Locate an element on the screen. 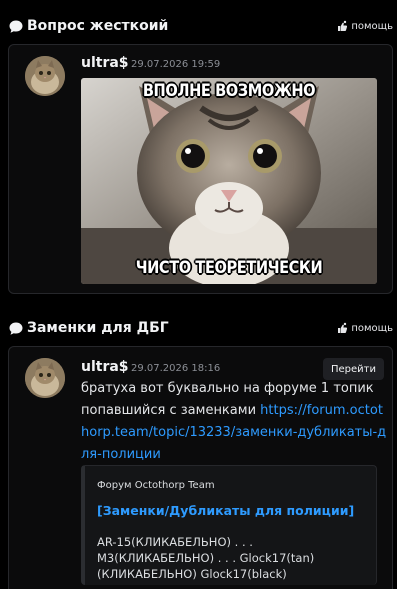 This screenshot has height=589, width=397. timestamp: 29.07.2026 19:59 is located at coordinates (176, 64).